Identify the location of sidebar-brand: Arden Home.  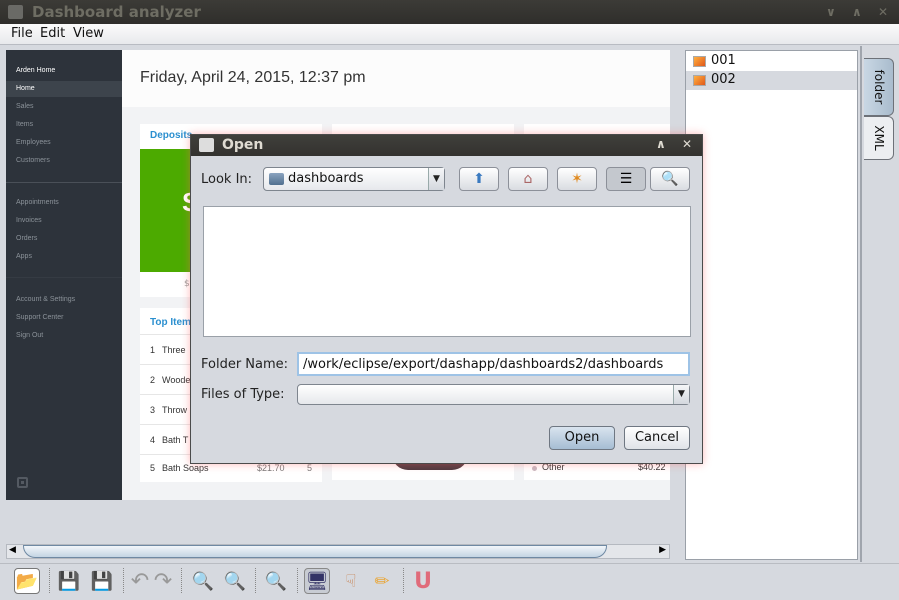
(36, 70).